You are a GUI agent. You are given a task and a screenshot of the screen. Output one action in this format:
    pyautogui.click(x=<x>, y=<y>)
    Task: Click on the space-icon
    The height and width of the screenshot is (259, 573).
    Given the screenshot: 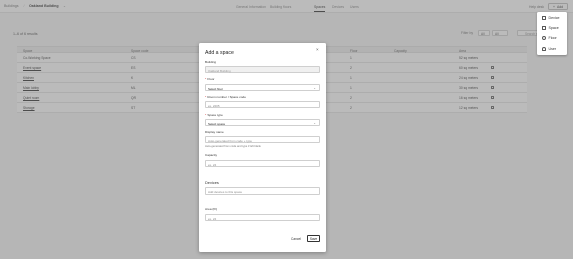 What is the action you would take?
    pyautogui.click(x=544, y=28)
    